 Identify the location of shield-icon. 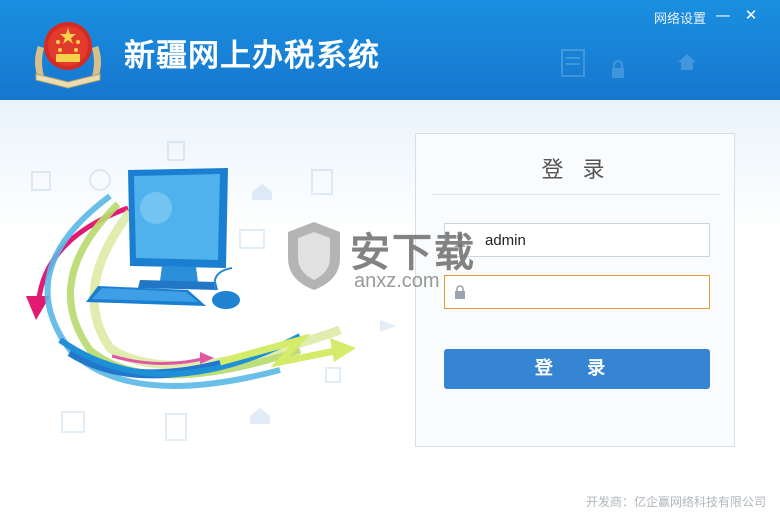
(314, 256).